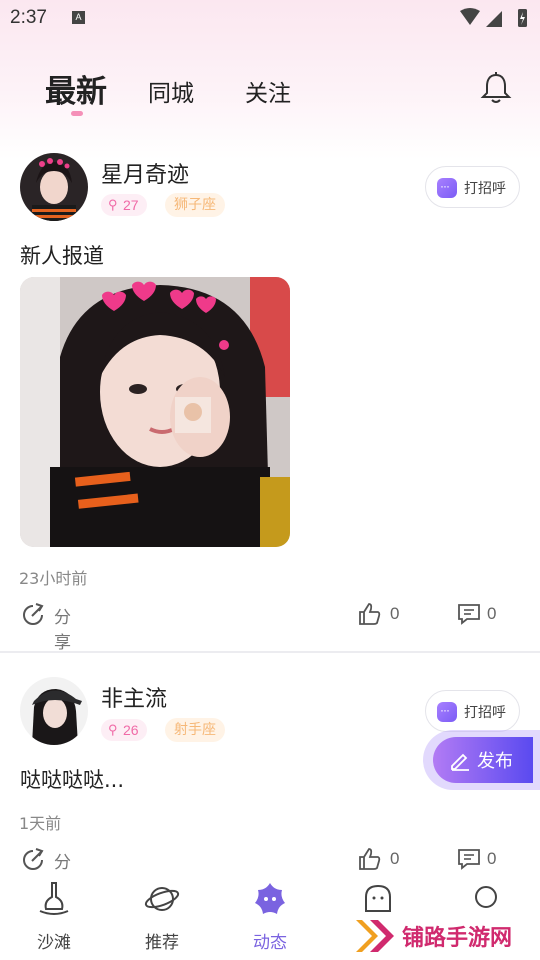 This screenshot has width=540, height=960. I want to click on divider, so click(270, 652).